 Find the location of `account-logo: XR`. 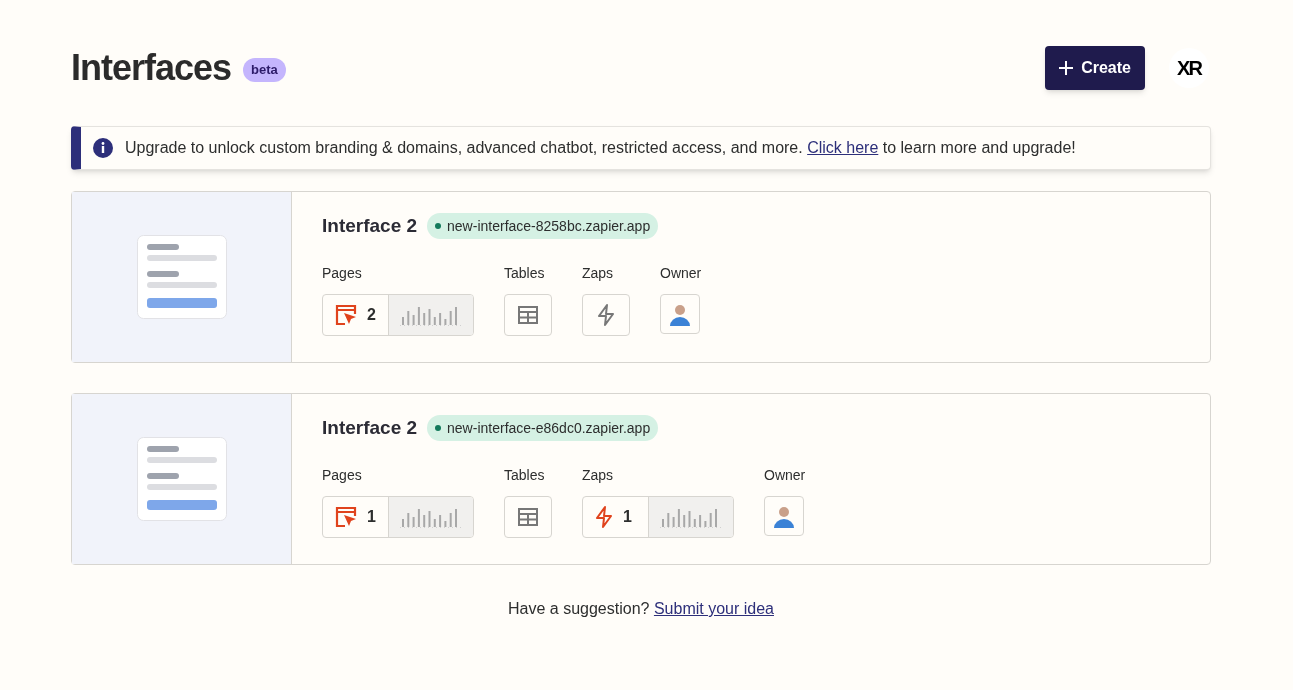

account-logo: XR is located at coordinates (1189, 68).